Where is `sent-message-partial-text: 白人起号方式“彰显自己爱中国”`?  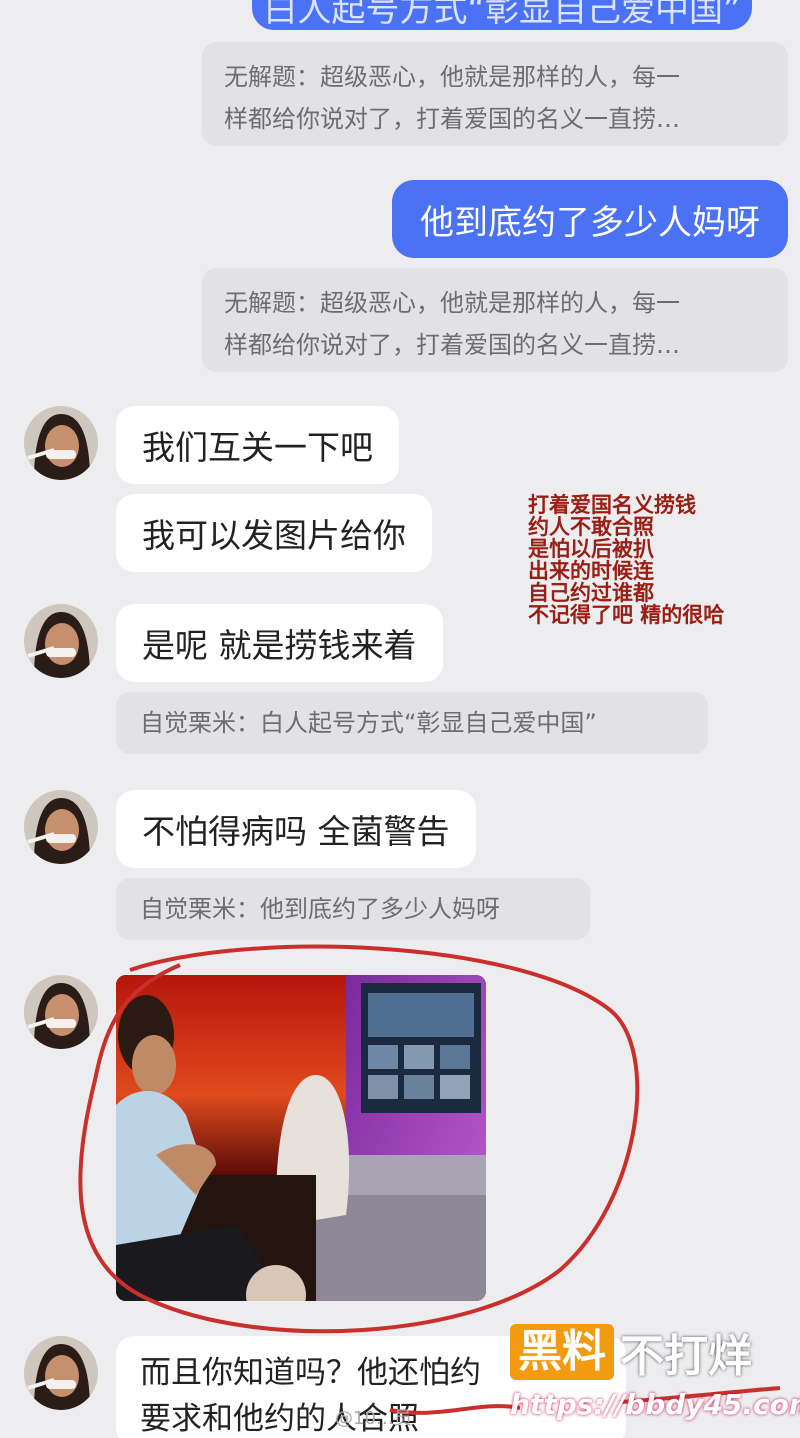
sent-message-partial-text: 白人起号方式“彰显自己爱中国” is located at coordinates (502, 15).